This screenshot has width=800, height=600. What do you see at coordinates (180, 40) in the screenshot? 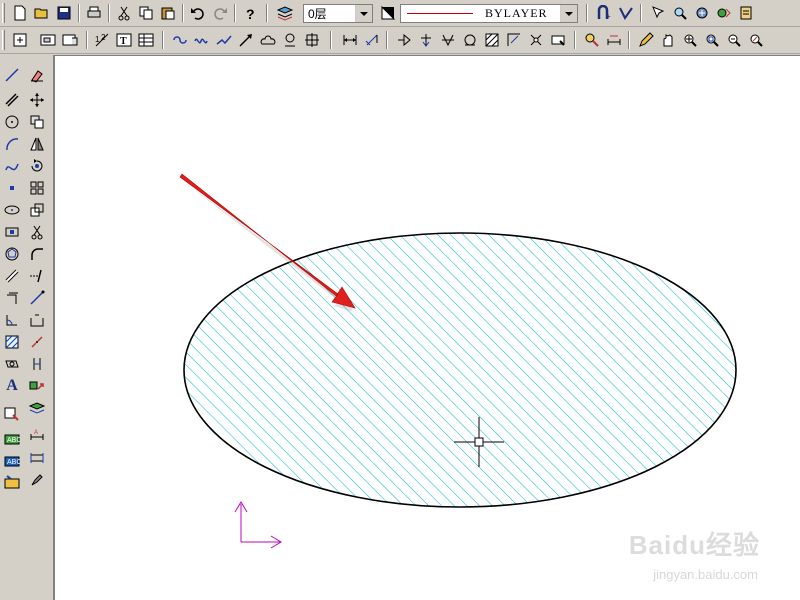
I see `polyline-arc-icon` at bounding box center [180, 40].